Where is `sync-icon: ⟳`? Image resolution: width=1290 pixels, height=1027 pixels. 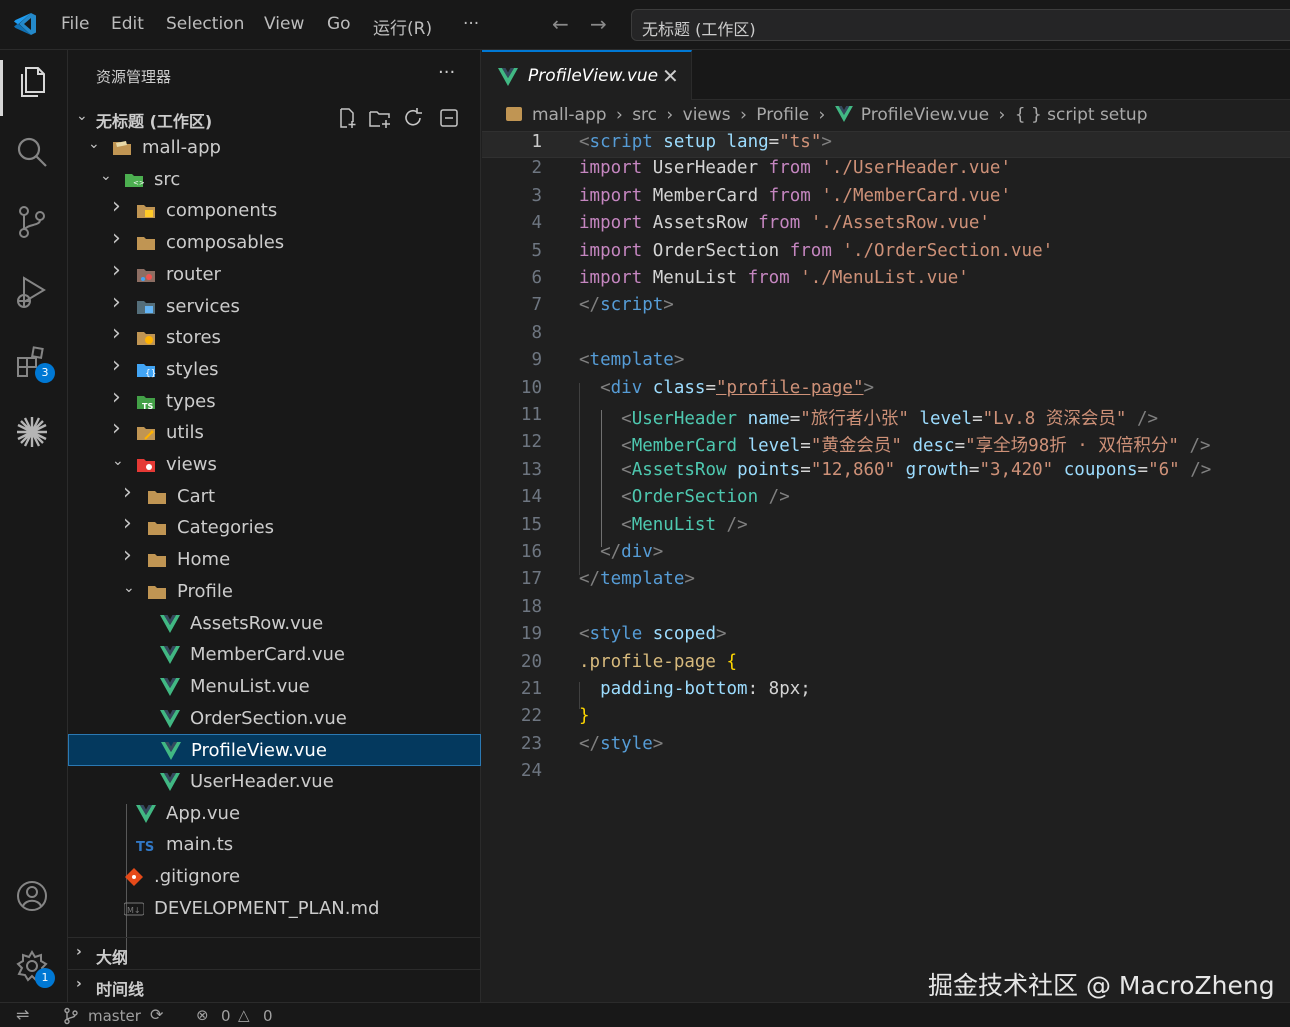
sync-icon: ⟳ is located at coordinates (156, 1014).